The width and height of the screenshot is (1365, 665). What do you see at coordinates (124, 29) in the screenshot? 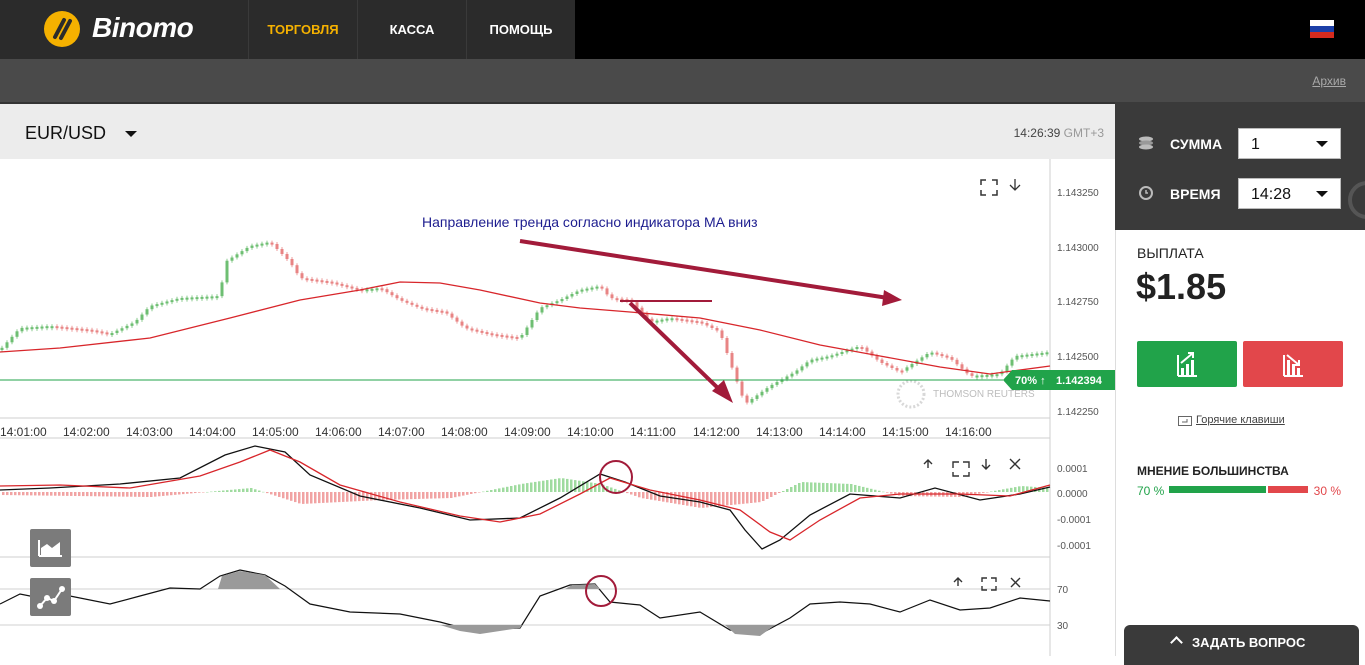
I see `logo: Binomo` at bounding box center [124, 29].